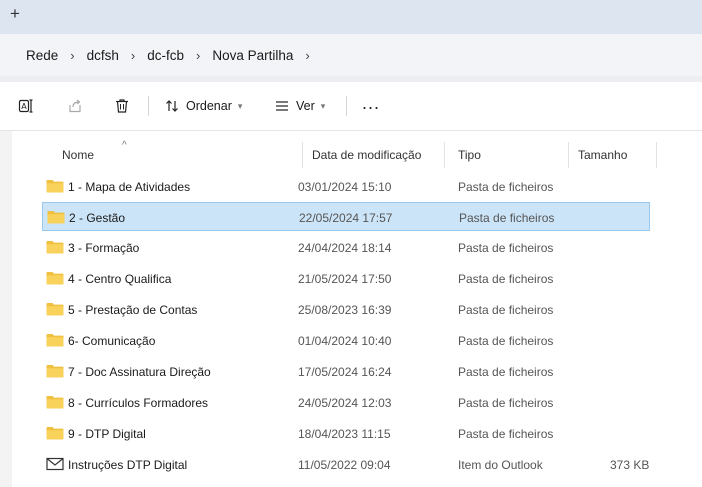 This screenshot has width=702, height=487. I want to click on mail-icon, so click(55, 464).